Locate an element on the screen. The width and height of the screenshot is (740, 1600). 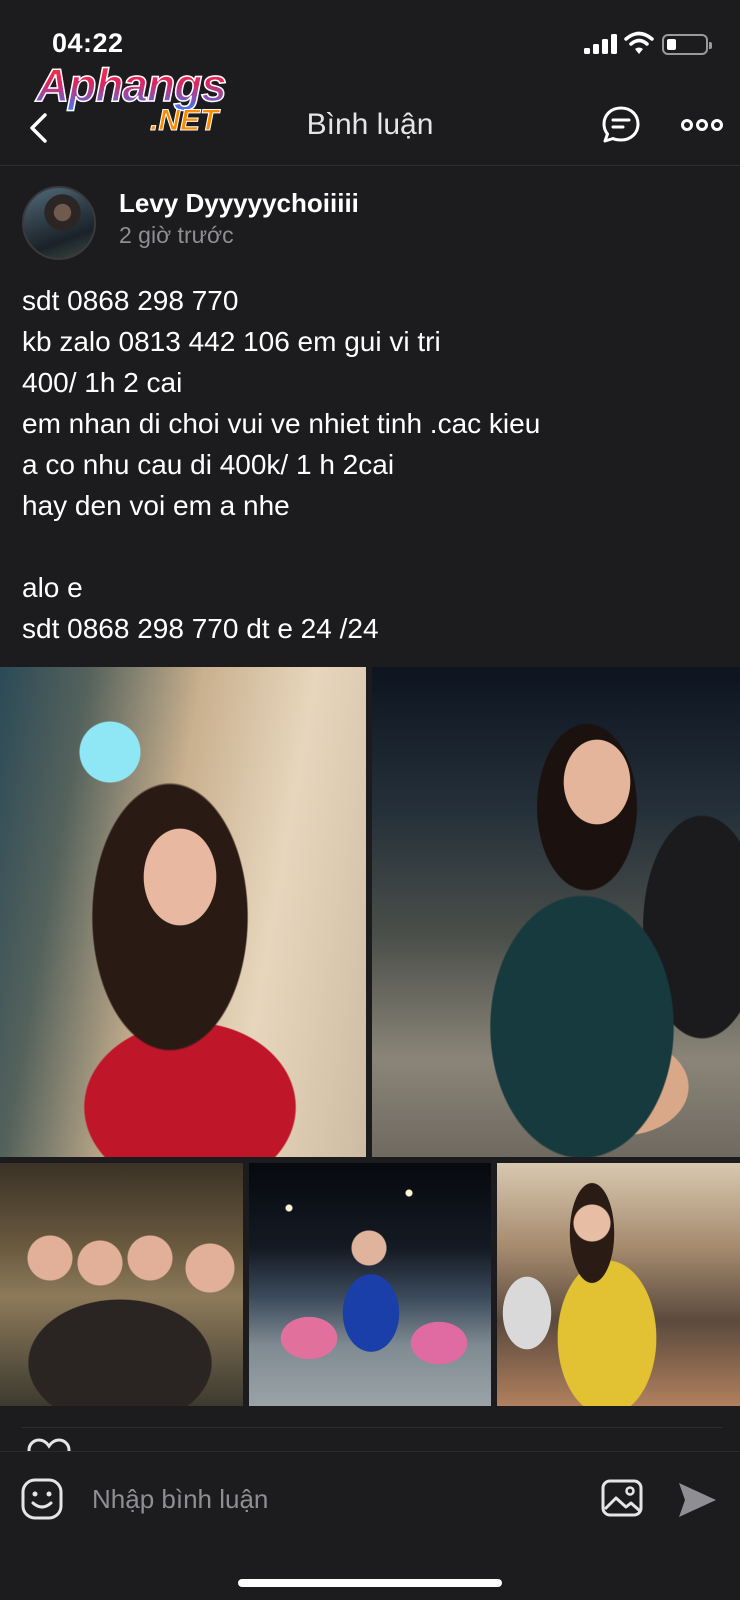
signal-icon is located at coordinates (601, 44).